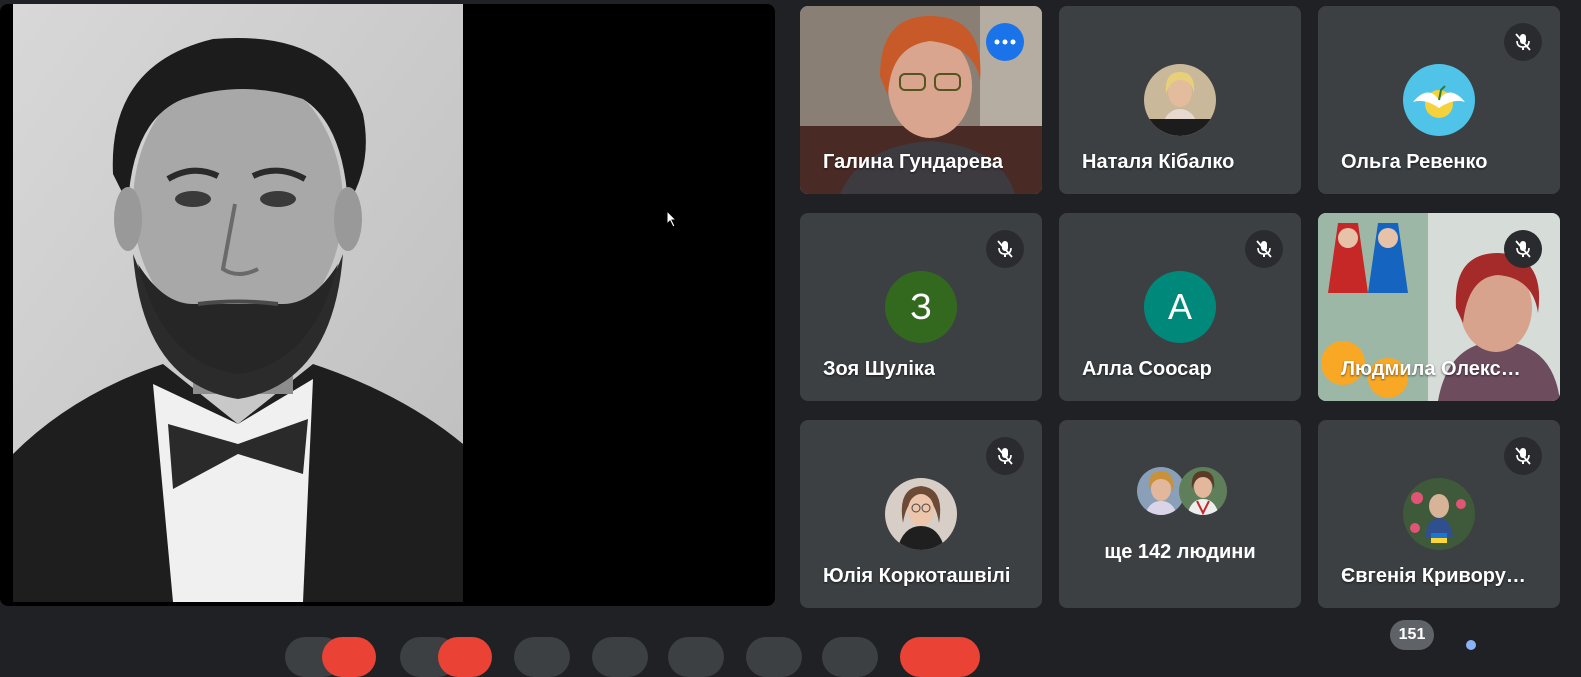 The image size is (1581, 677). I want to click on captions-button, so click(542, 657).